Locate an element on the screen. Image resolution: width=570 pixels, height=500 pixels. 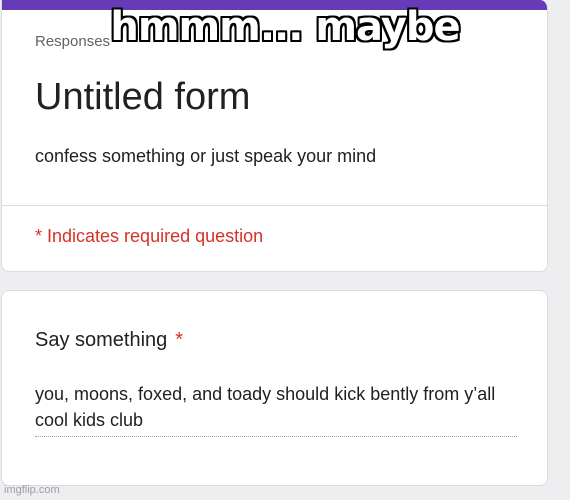
form-title: Untitled form is located at coordinates (143, 97).